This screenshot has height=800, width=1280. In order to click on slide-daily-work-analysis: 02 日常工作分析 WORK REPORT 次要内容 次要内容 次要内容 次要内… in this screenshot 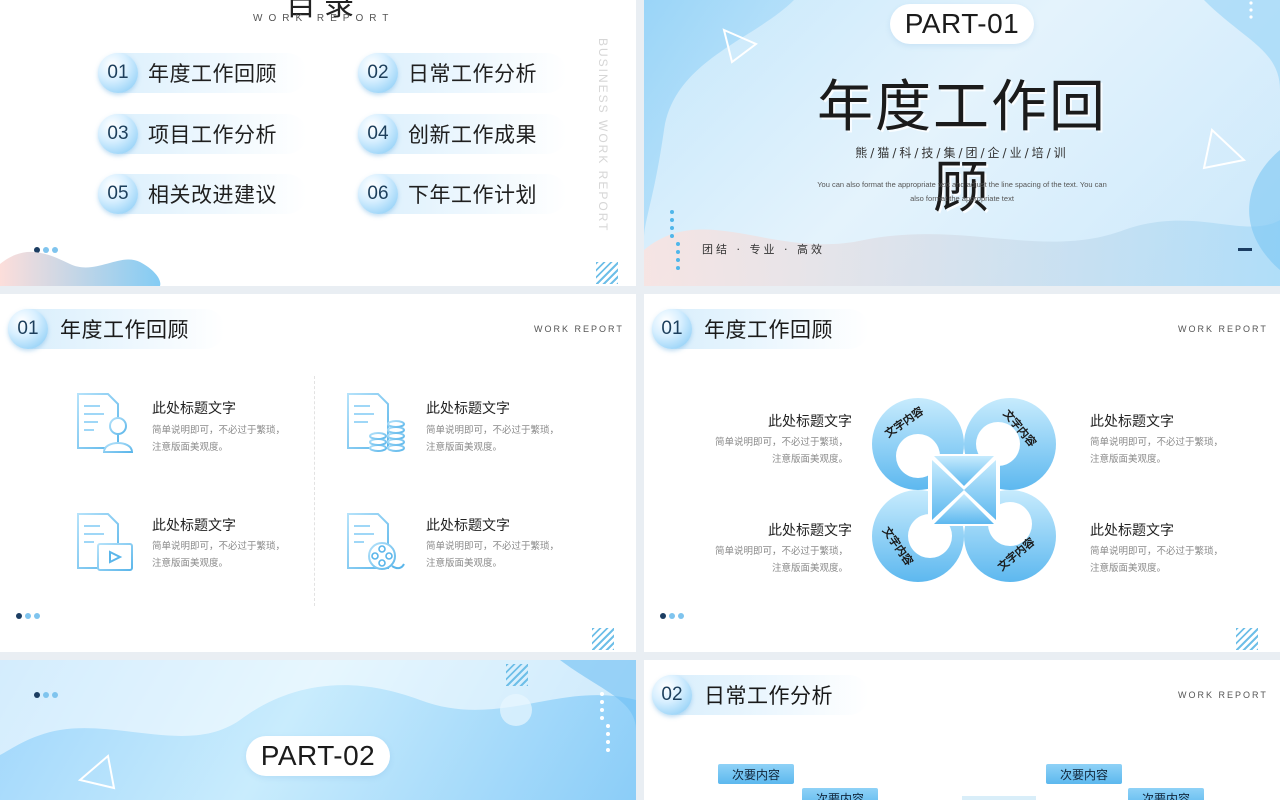, I will do `click(962, 730)`.